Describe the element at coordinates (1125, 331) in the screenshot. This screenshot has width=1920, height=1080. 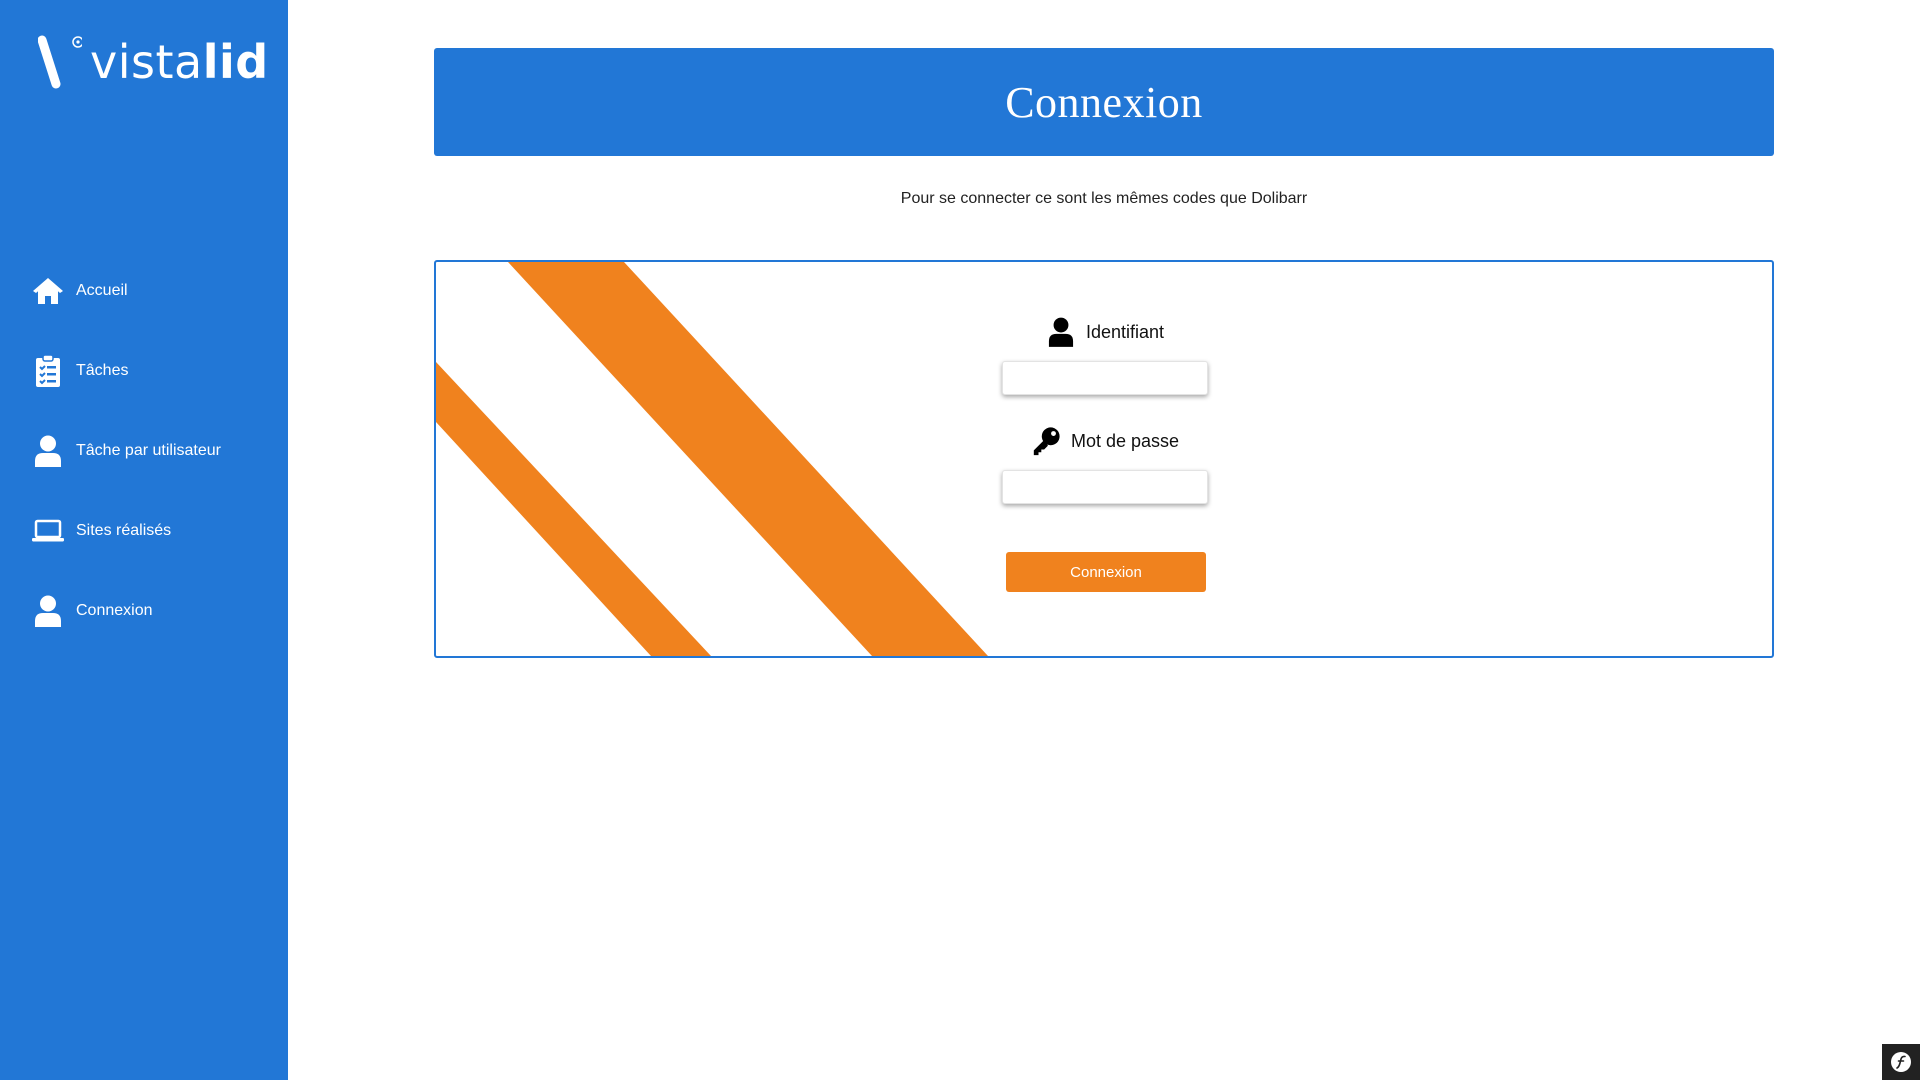
I see `username-label-text: Identifiant` at that location.